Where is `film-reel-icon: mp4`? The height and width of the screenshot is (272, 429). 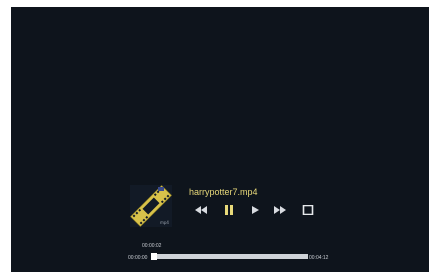 film-reel-icon: mp4 is located at coordinates (151, 206).